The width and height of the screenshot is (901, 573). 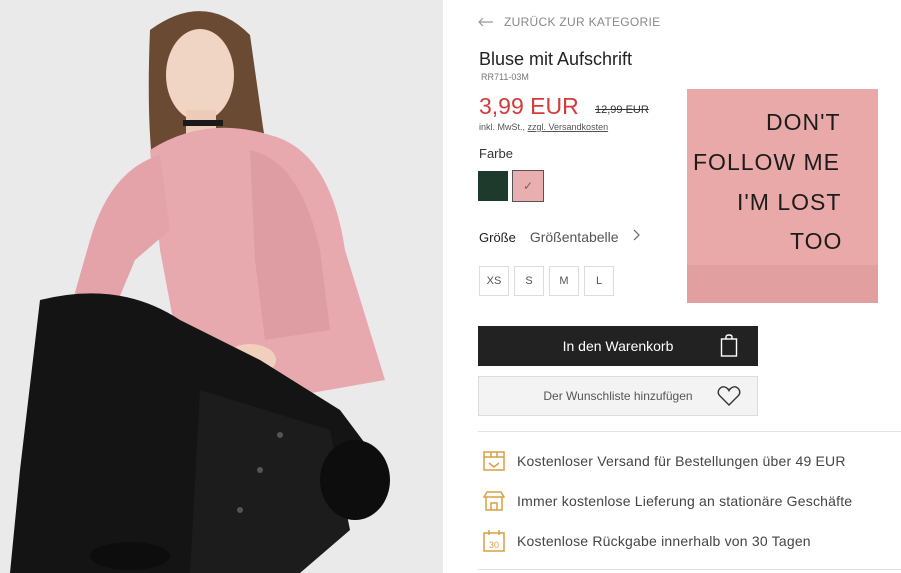 I want to click on size-row: Größe Größentabelle, so click(x=560, y=237).